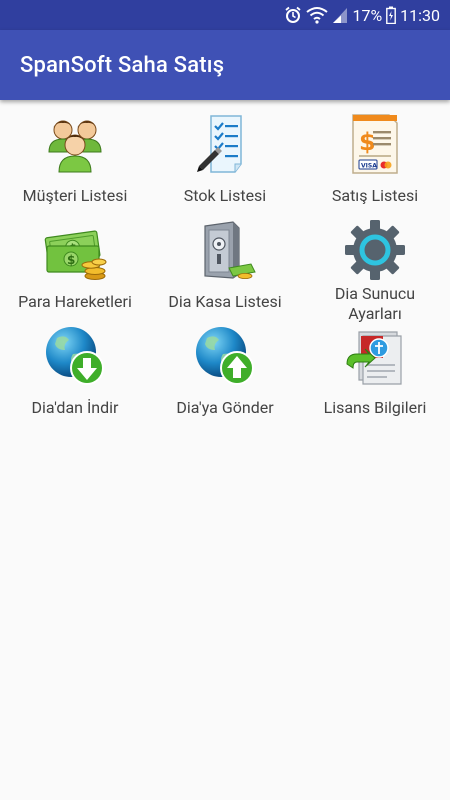 The height and width of the screenshot is (800, 450). I want to click on status-bar: 17% 11:30, so click(225, 15).